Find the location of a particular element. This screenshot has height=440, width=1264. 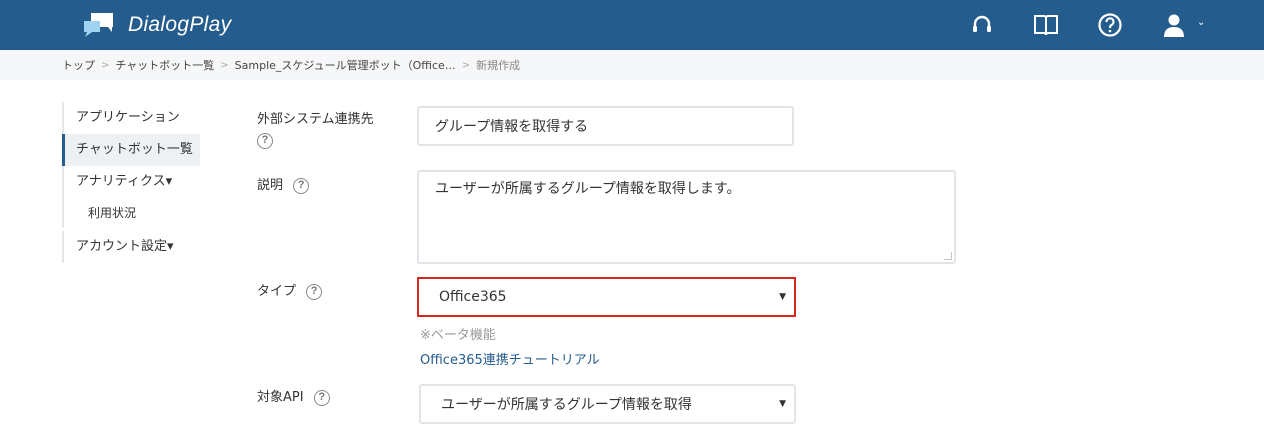

external-system-label-group: 外部システム連携先 ? is located at coordinates (315, 128).